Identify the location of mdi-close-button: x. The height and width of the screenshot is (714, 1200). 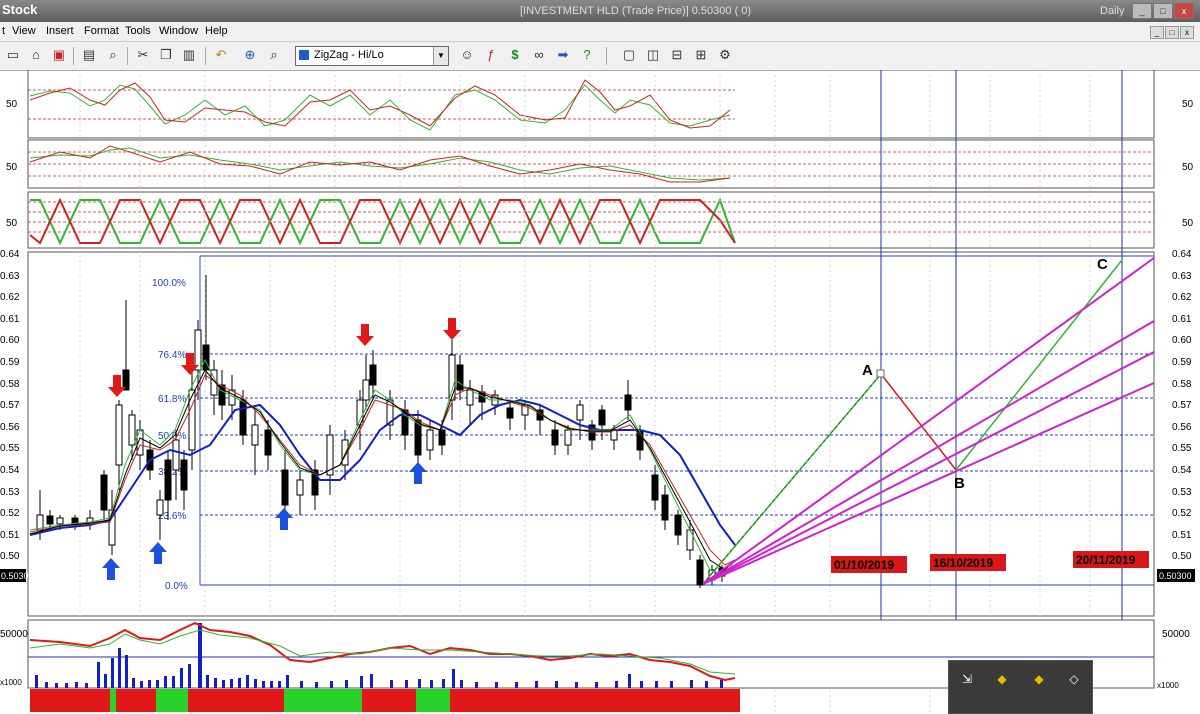
(1187, 32).